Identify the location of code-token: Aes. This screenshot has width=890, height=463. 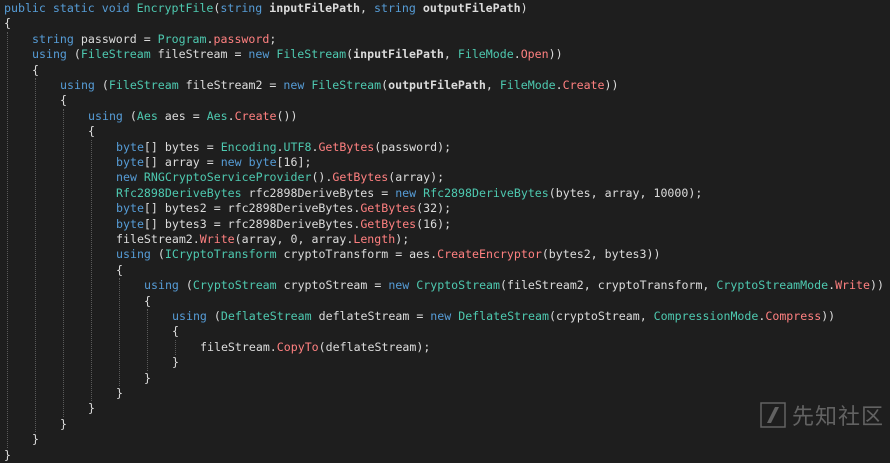
(217, 115).